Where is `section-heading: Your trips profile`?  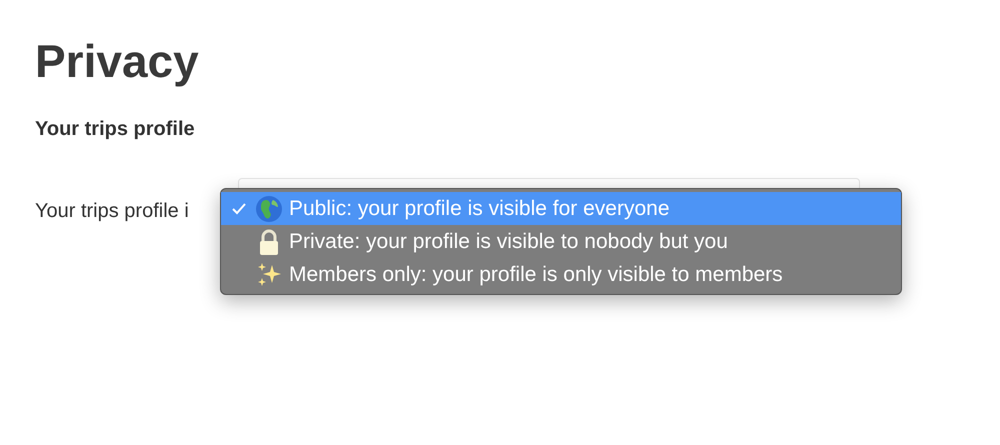 section-heading: Your trips profile is located at coordinates (115, 129).